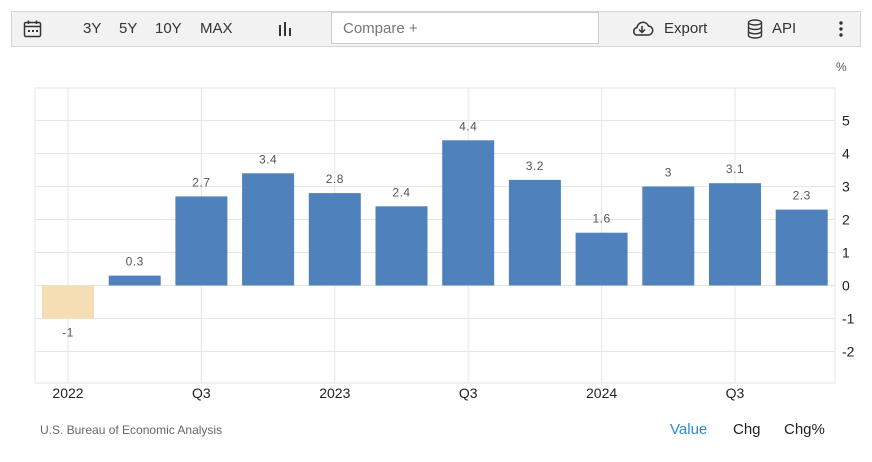  What do you see at coordinates (602, 219) in the screenshot?
I see `data-label: 1.6` at bounding box center [602, 219].